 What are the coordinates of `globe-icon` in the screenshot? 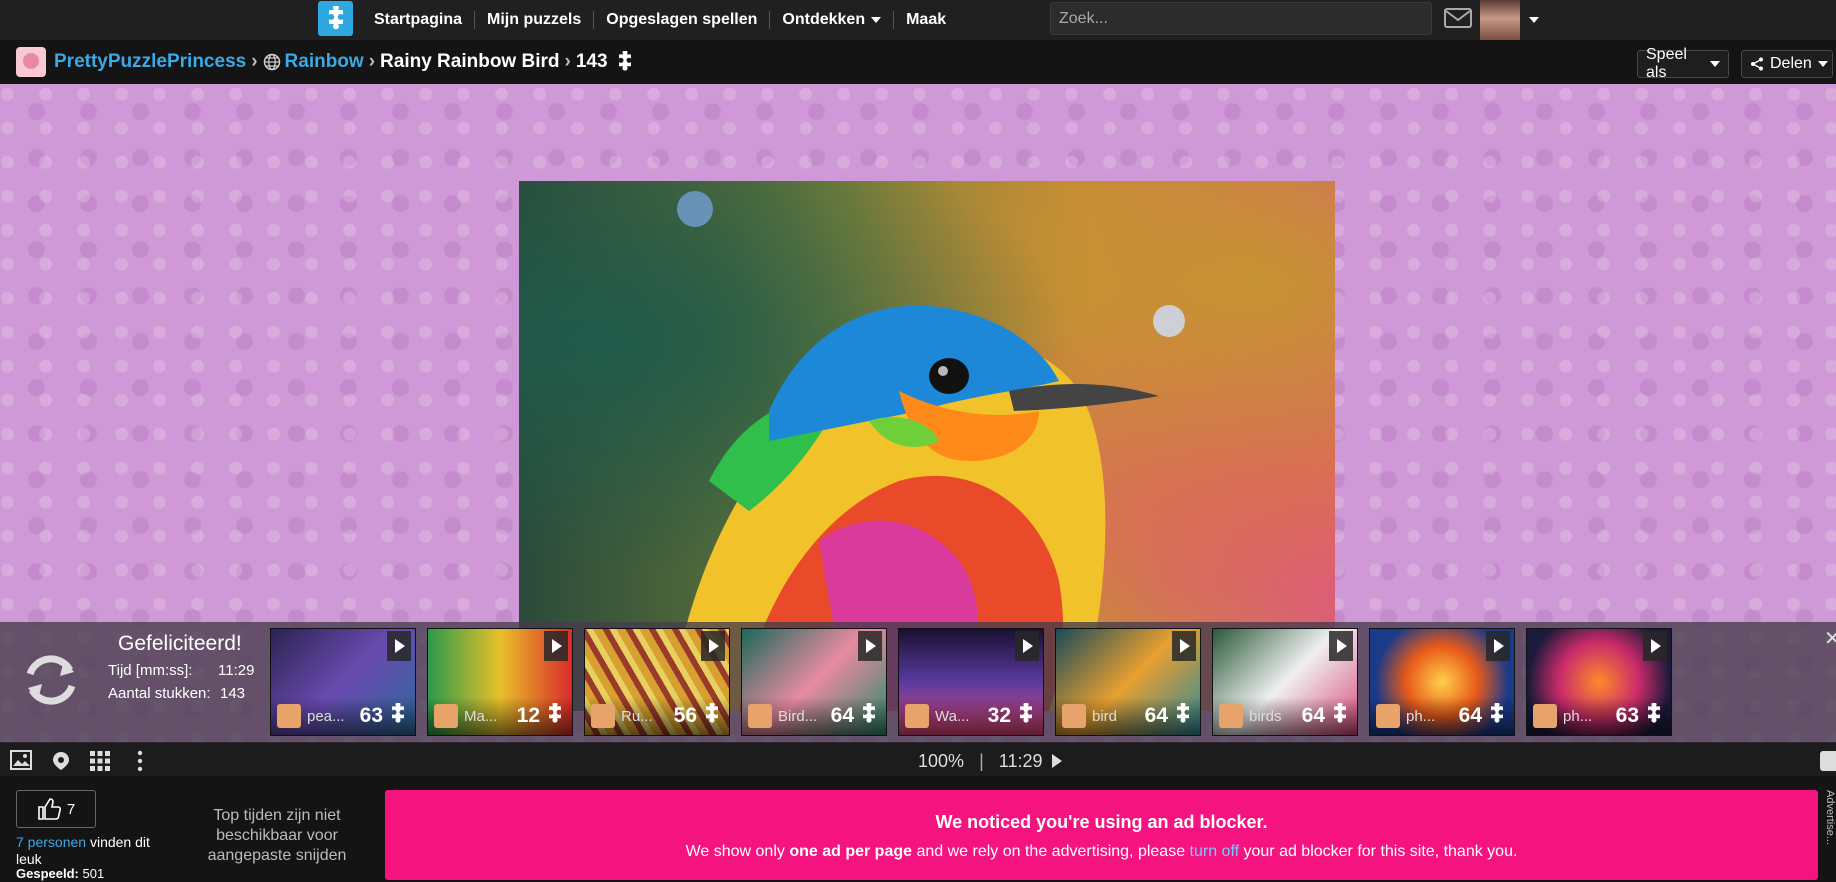 It's located at (272, 62).